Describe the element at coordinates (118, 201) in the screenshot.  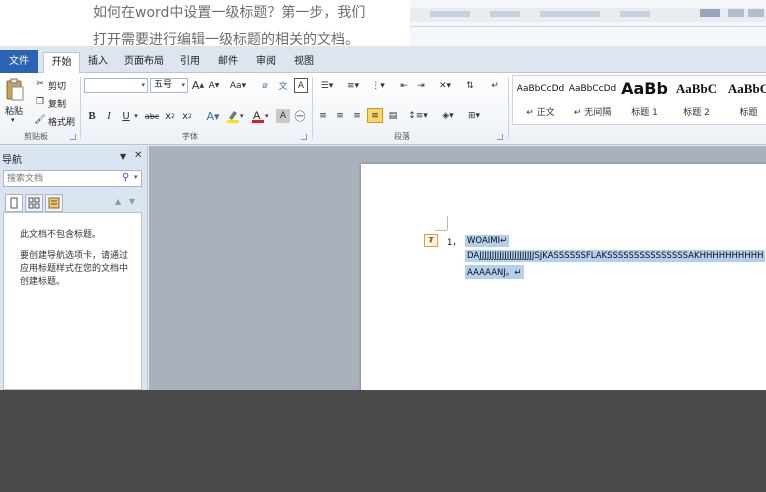
I see `previous-heading-icon: ▲` at that location.